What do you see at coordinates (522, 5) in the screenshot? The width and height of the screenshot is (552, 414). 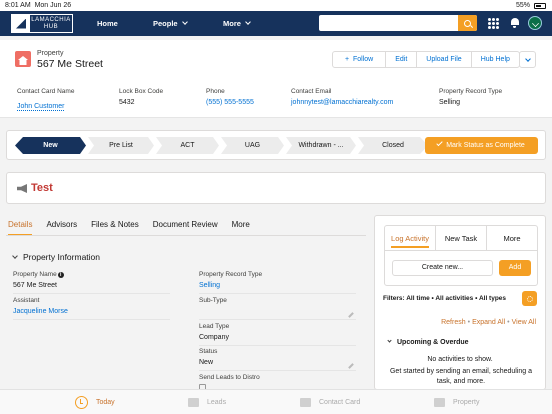 I see `battery-percent: 55%` at bounding box center [522, 5].